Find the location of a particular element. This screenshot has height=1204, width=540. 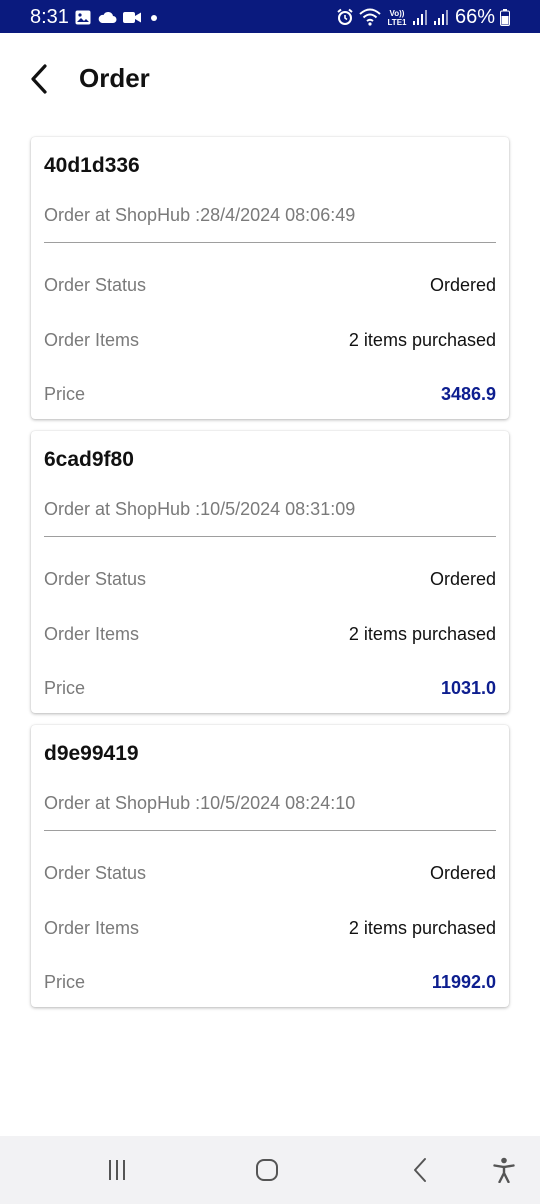

price-row: Price 1031.0 is located at coordinates (270, 690).